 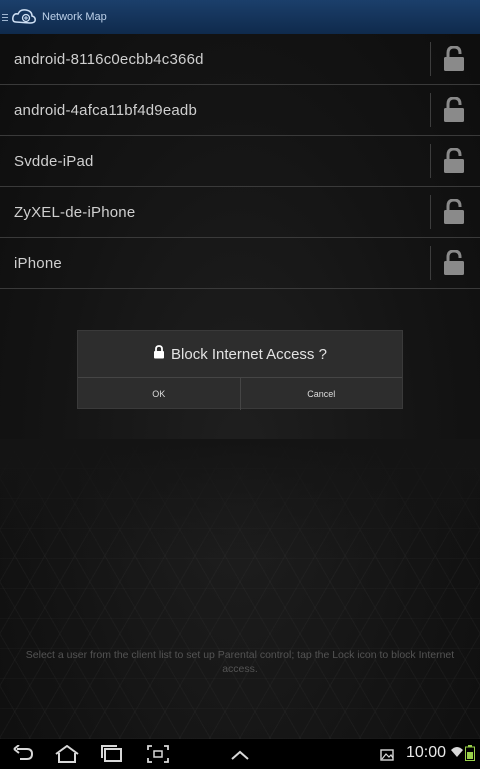 I want to click on gallery-icon, so click(x=387, y=757).